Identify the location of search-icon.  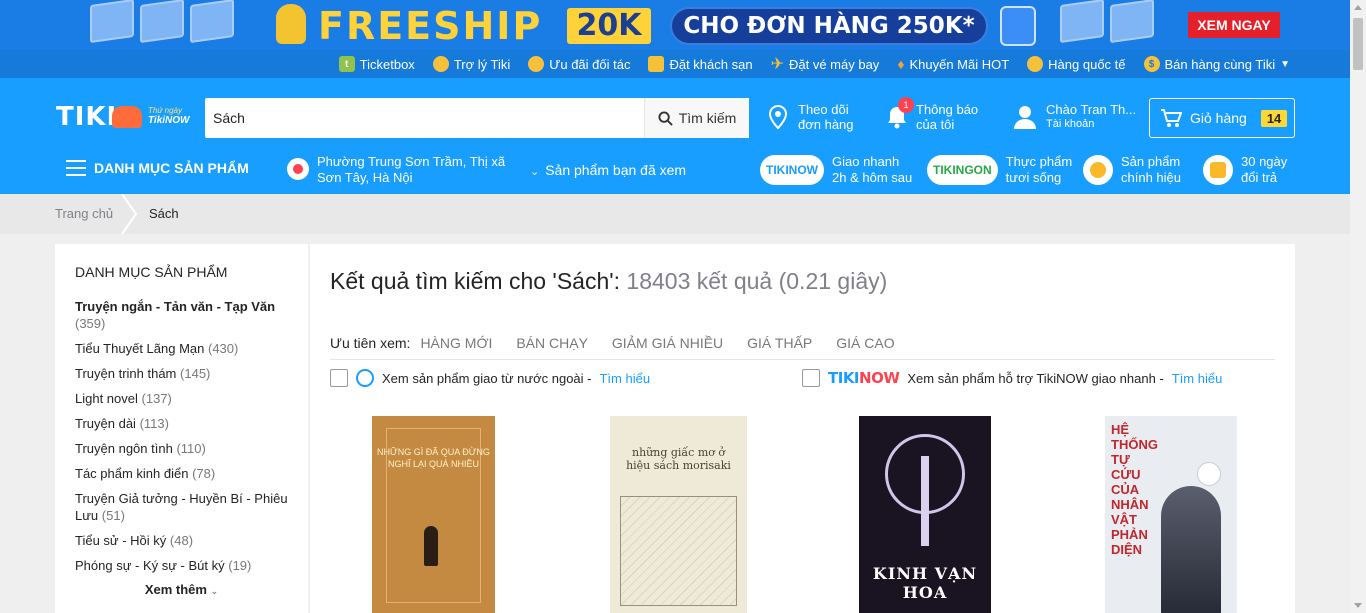
(665, 118).